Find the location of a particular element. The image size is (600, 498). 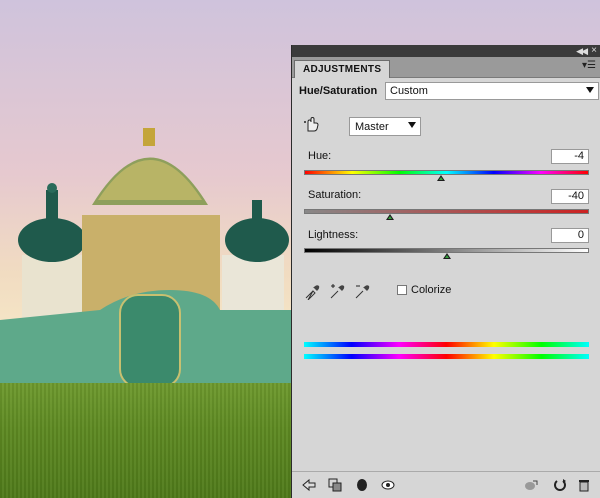

preset-value: Custom is located at coordinates (409, 91).